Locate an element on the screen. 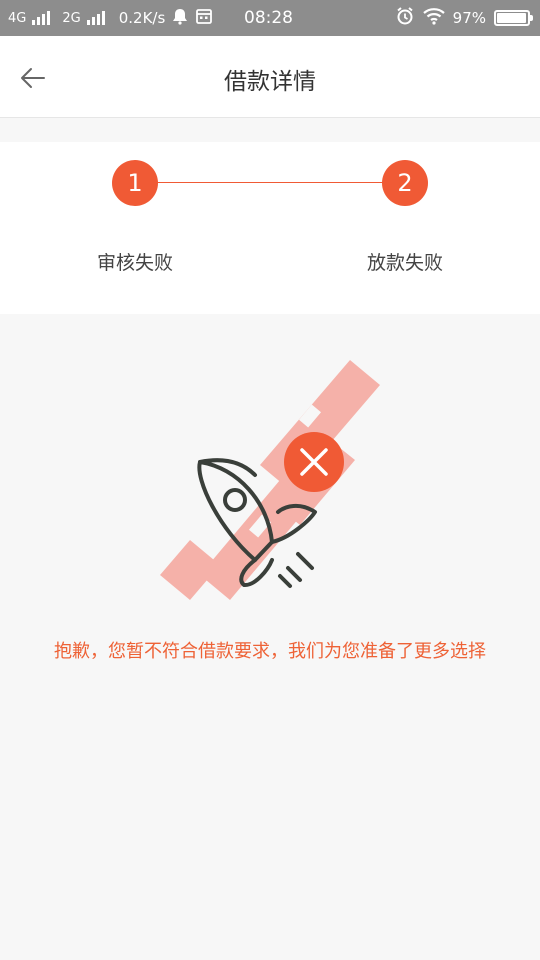  notification-icon is located at coordinates (180, 18).